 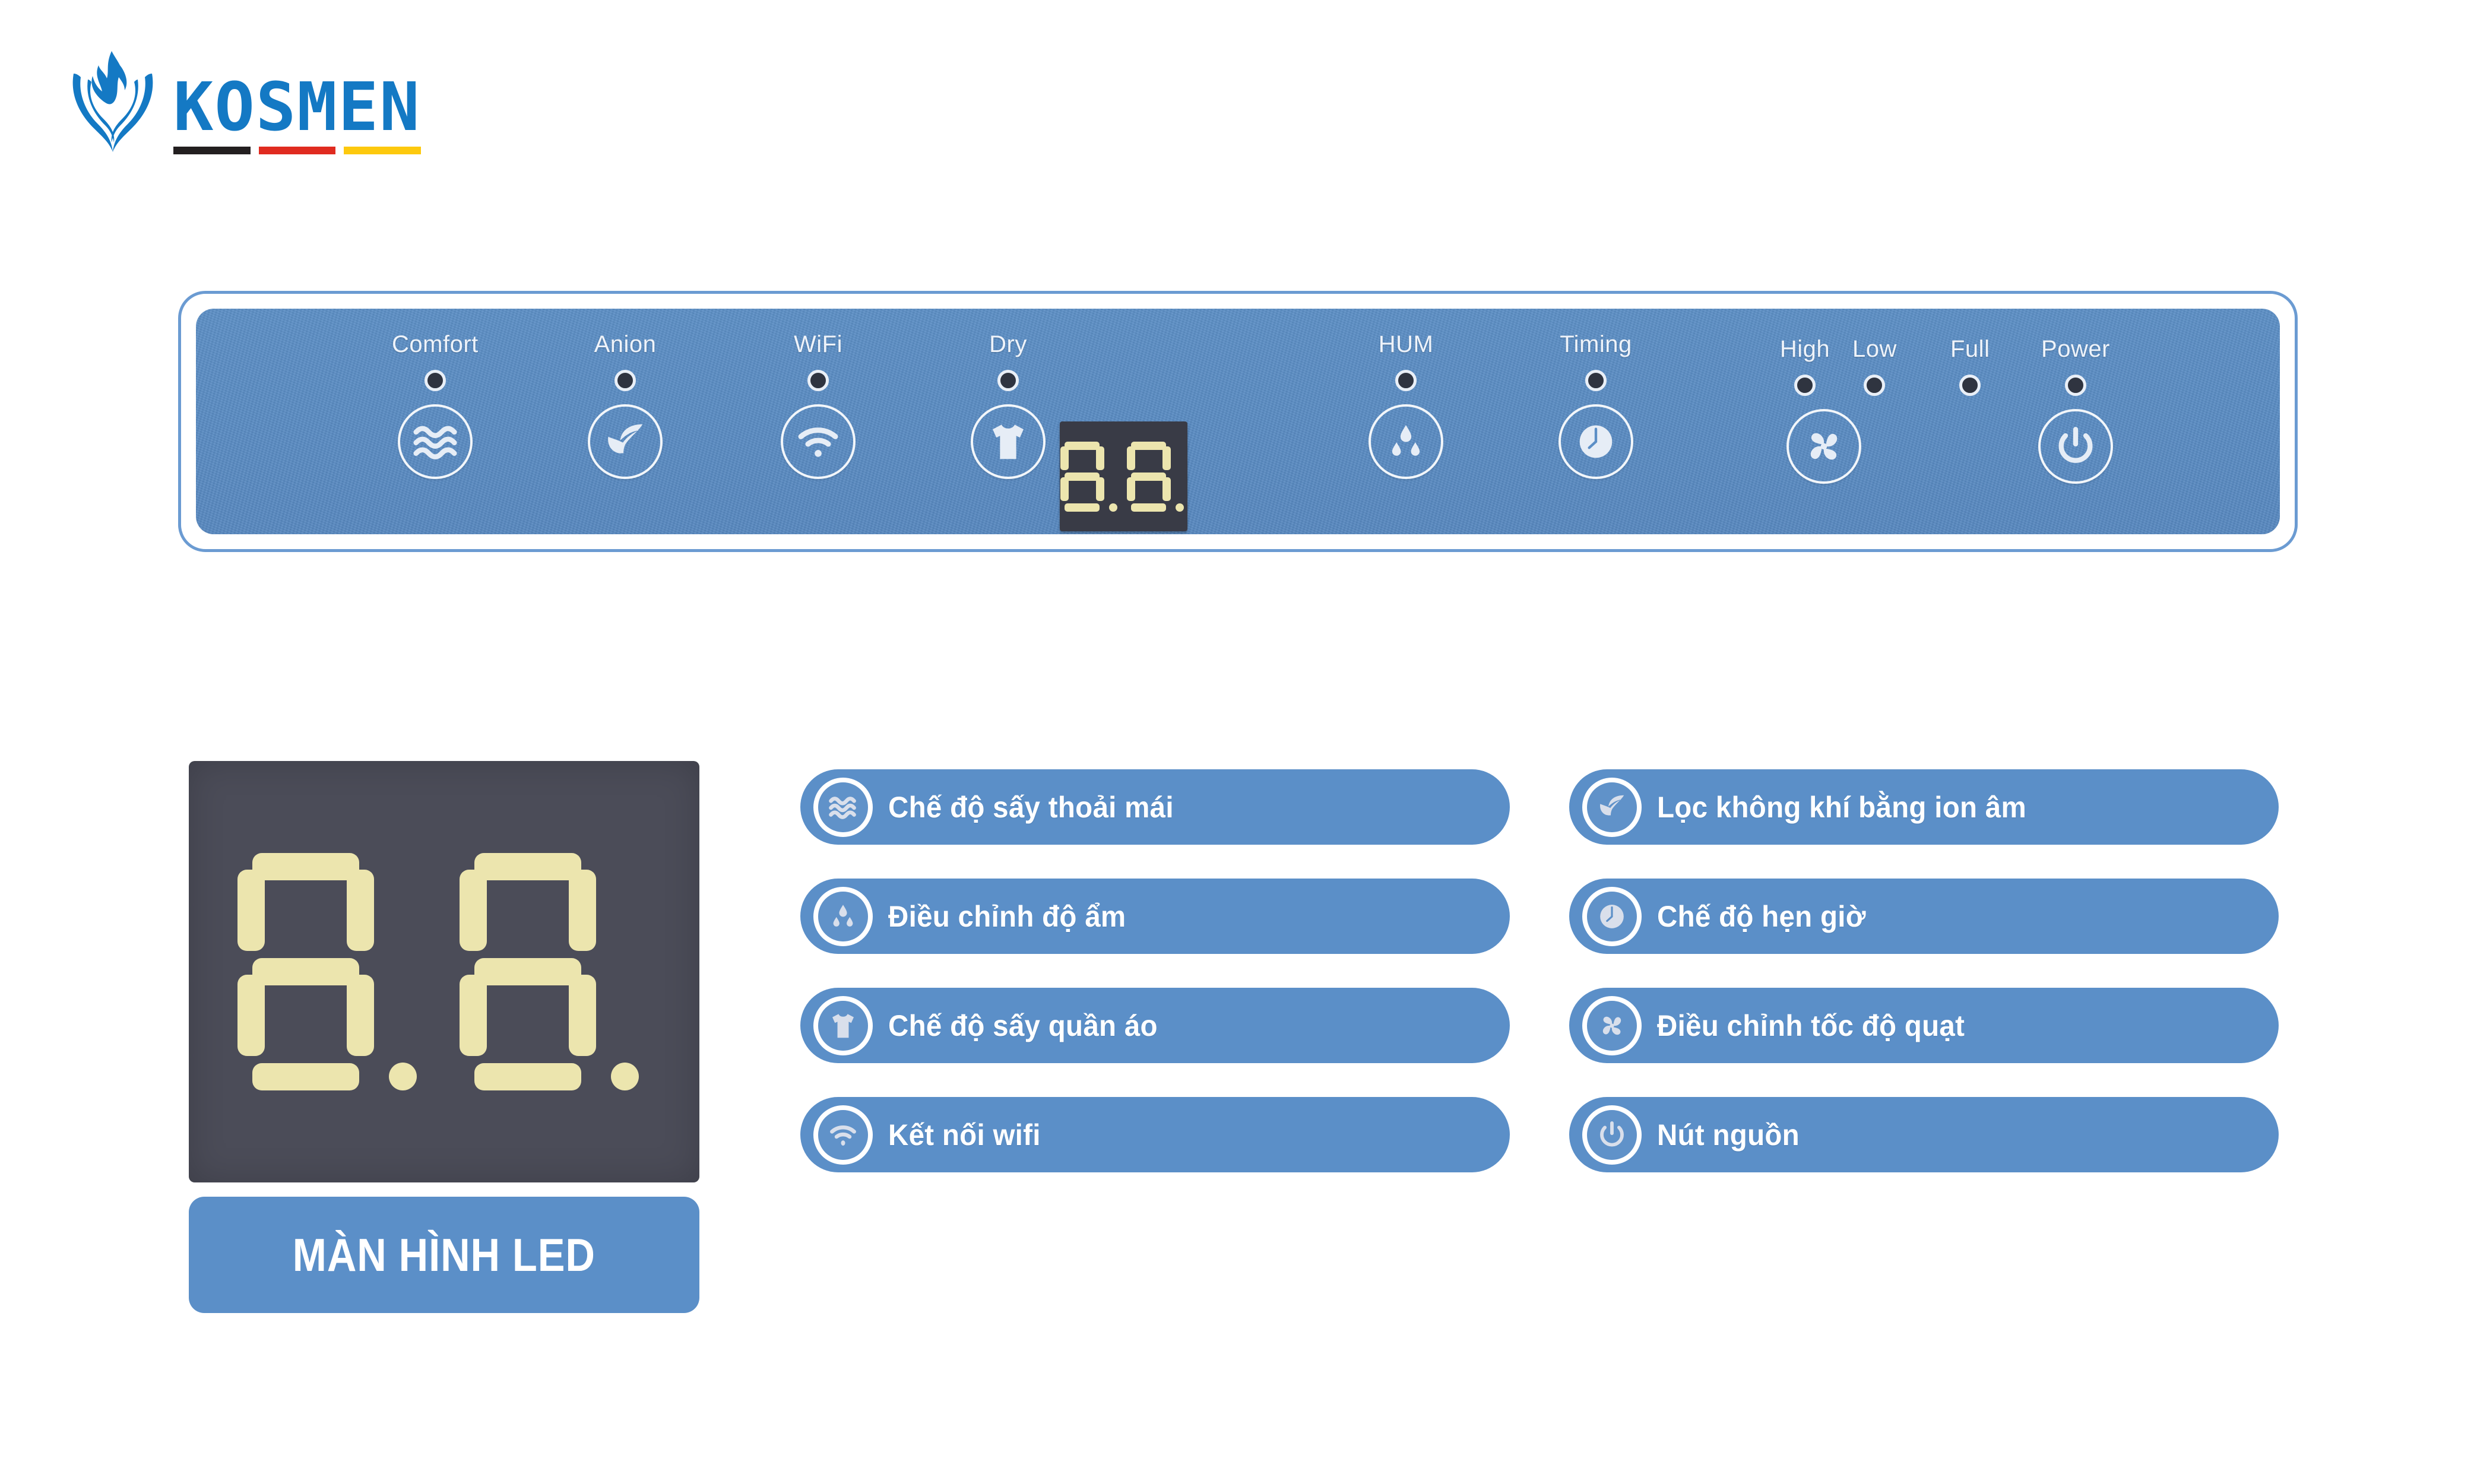 What do you see at coordinates (1874, 366) in the screenshot?
I see `panel-key-low: Low` at bounding box center [1874, 366].